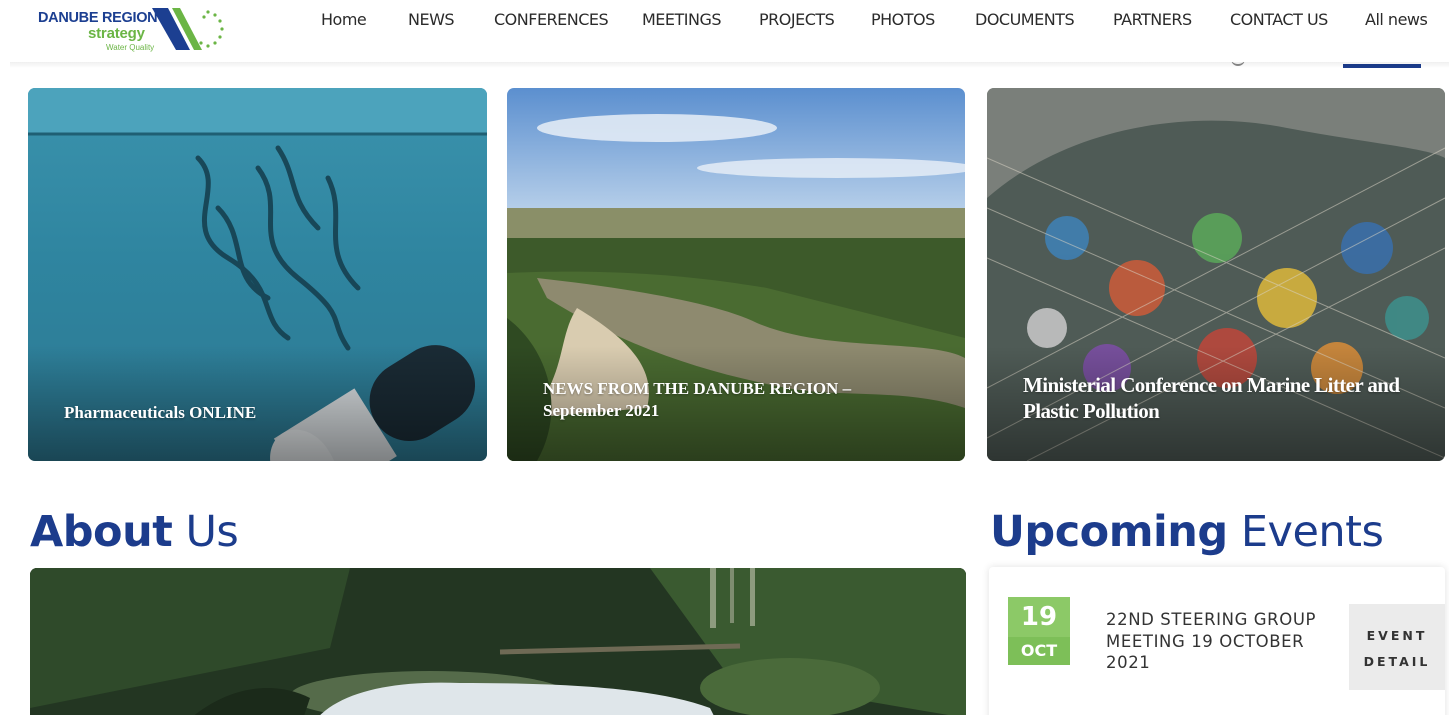 Image resolution: width=1449 pixels, height=715 pixels. I want to click on nav-meetings: MEETINGS, so click(682, 19).